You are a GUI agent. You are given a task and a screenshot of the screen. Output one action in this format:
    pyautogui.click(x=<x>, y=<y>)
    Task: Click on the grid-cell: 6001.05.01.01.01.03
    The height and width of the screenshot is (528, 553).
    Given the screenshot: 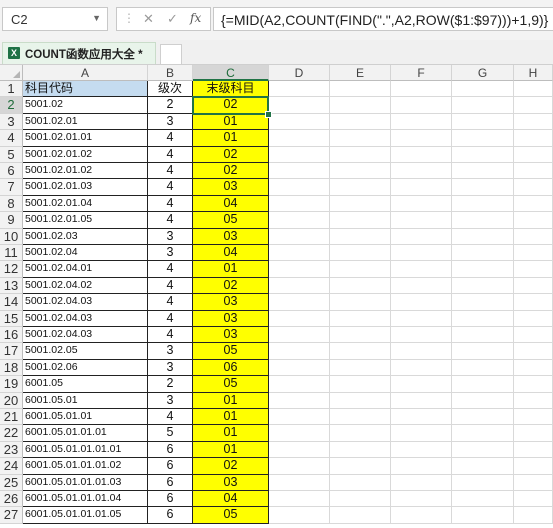 What is the action you would take?
    pyautogui.click(x=85, y=482)
    